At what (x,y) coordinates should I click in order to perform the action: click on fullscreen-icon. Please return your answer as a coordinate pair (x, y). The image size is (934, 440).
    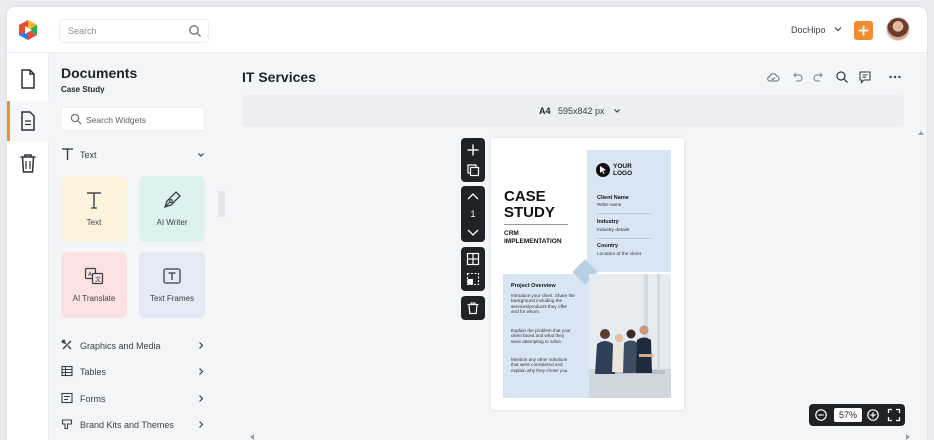
    Looking at the image, I should click on (894, 415).